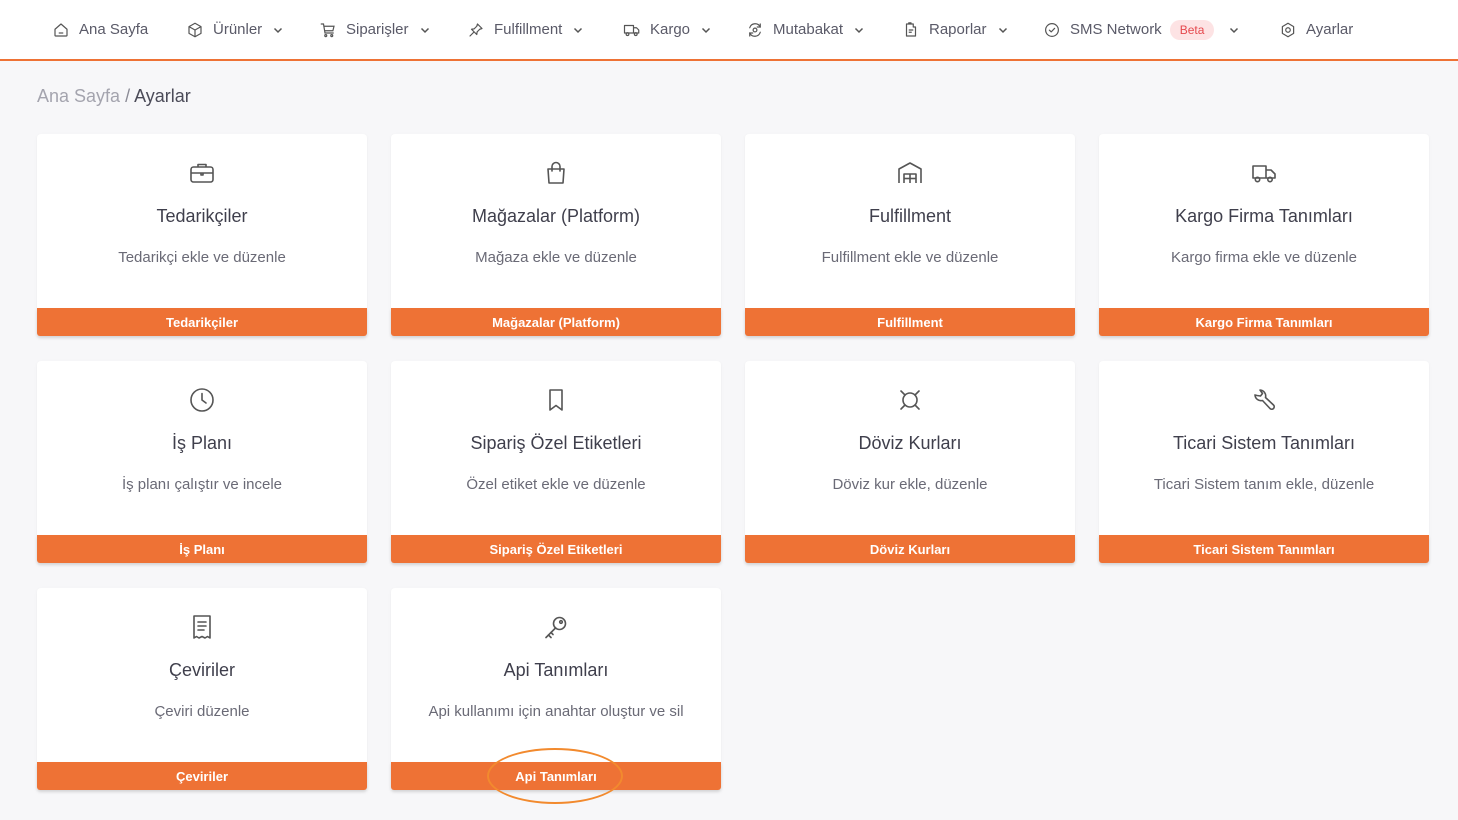 This screenshot has height=820, width=1458. What do you see at coordinates (556, 443) in the screenshot?
I see `card-title: Sipariş Özel Etiketleri` at bounding box center [556, 443].